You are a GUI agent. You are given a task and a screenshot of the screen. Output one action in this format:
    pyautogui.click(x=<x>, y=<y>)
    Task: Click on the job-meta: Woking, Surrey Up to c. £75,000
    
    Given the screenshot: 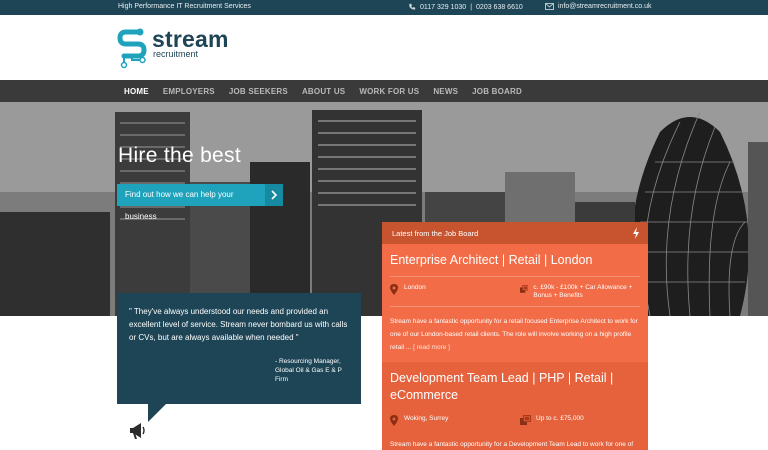 What is the action you would take?
    pyautogui.click(x=515, y=419)
    